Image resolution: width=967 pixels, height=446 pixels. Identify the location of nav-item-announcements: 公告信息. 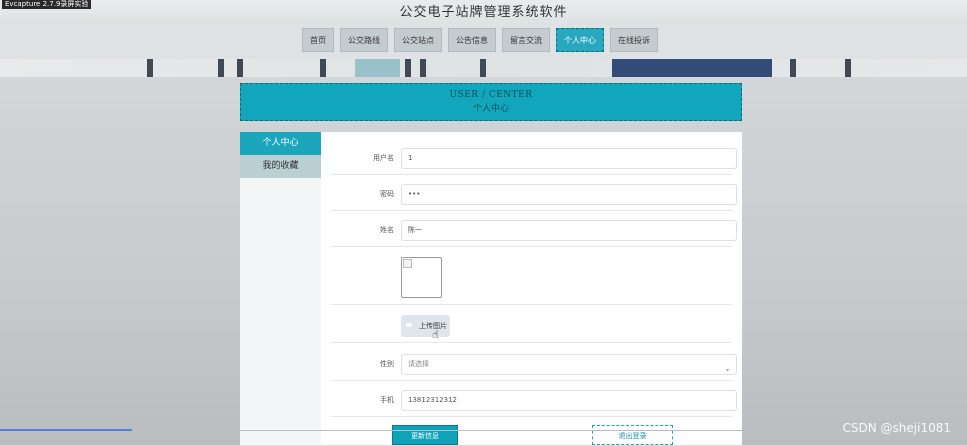
(472, 40).